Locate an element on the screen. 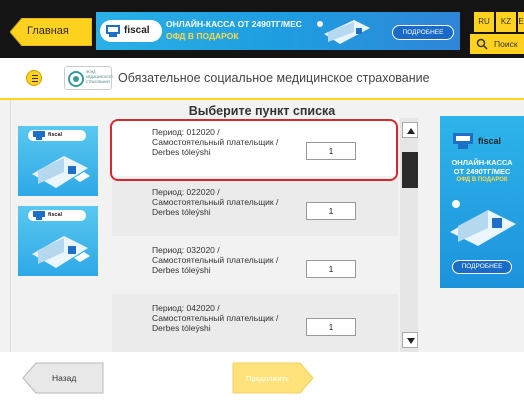 The image size is (524, 404). right-ad-title: ОНЛАЙН-КАССА ОТ 2490ТГ/МЕС is located at coordinates (482, 167).